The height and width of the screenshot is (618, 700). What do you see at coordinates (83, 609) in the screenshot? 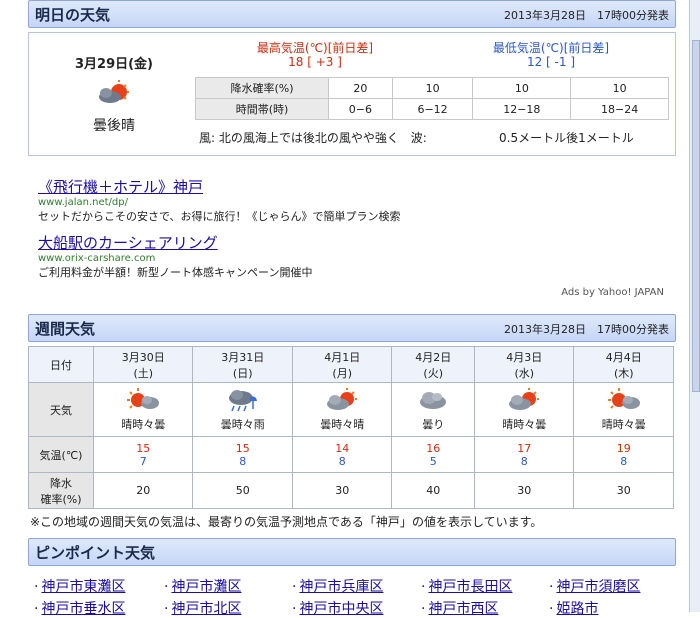
I see `pinpoint-link: 神戸市垂水区` at bounding box center [83, 609].